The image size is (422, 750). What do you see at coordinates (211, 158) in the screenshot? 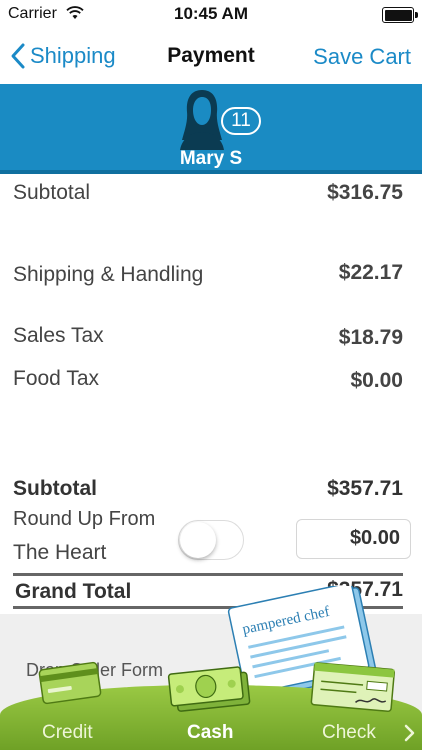
I see `host-name: Mary S` at bounding box center [211, 158].